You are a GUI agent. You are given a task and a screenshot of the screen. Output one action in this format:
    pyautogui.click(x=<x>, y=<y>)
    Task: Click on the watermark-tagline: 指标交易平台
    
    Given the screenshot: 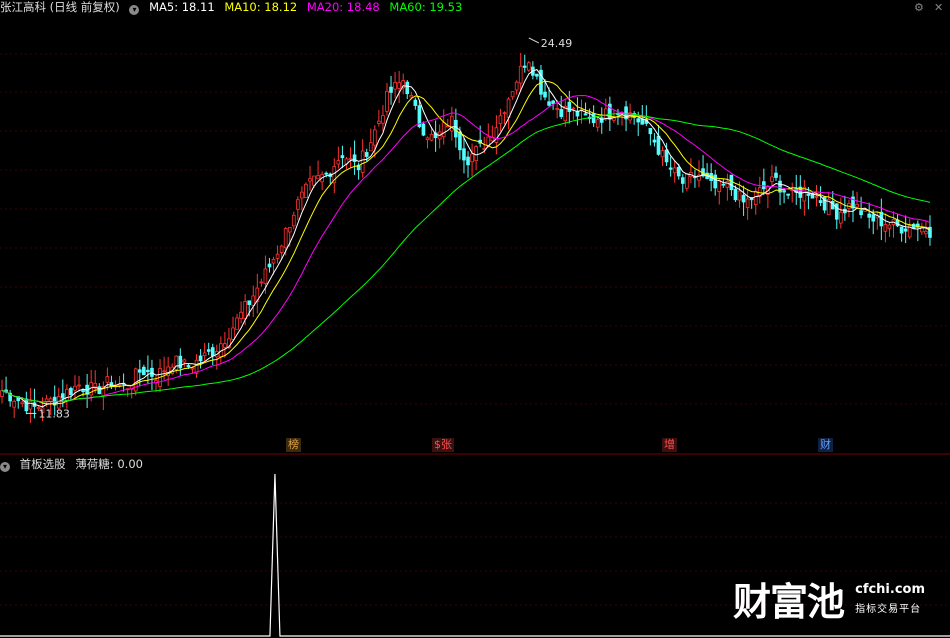 What is the action you would take?
    pyautogui.click(x=888, y=609)
    